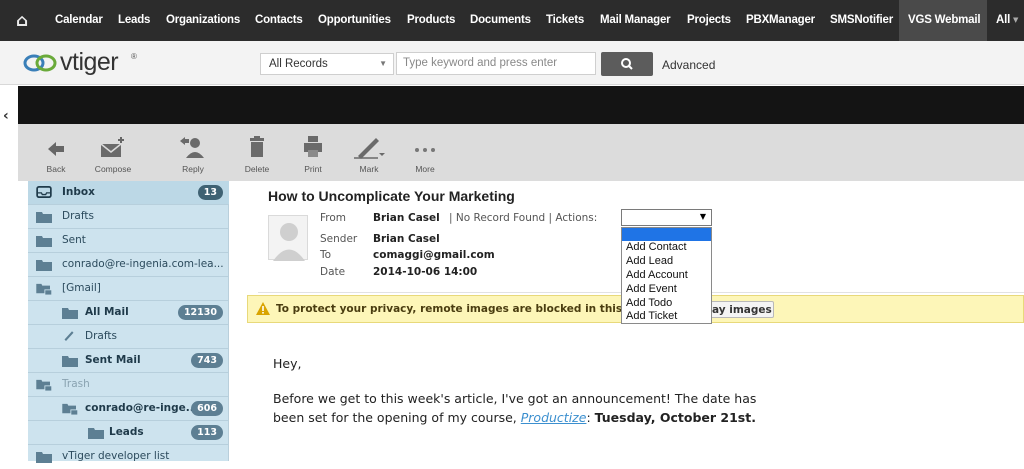  Describe the element at coordinates (128, 361) in the screenshot. I see `folder-sent-mail: Sent Mail 743` at that location.